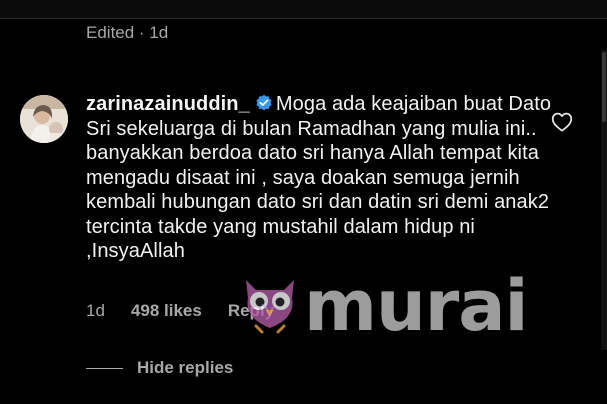 The image size is (607, 404). Describe the element at coordinates (95, 310) in the screenshot. I see `comment-timestamp: 1d` at that location.